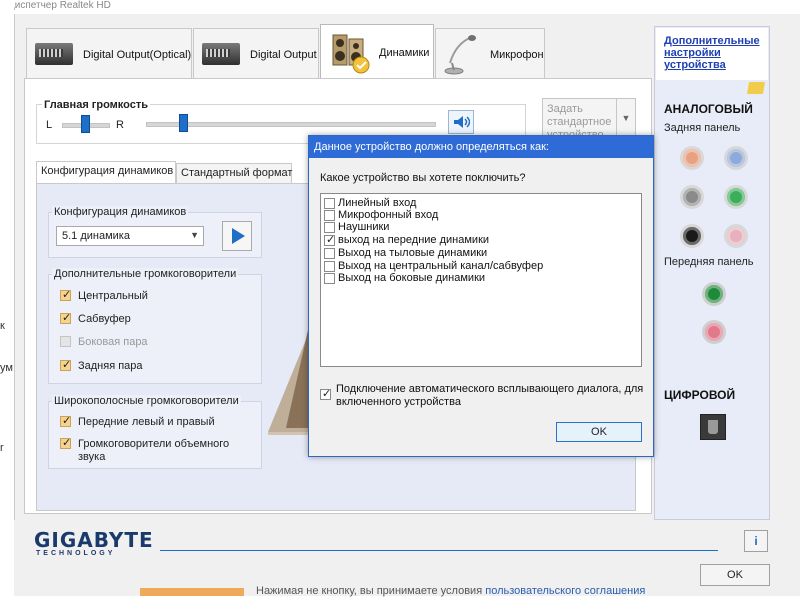 The width and height of the screenshot is (800, 597). What do you see at coordinates (460, 55) in the screenshot?
I see `microphone-icon` at bounding box center [460, 55].